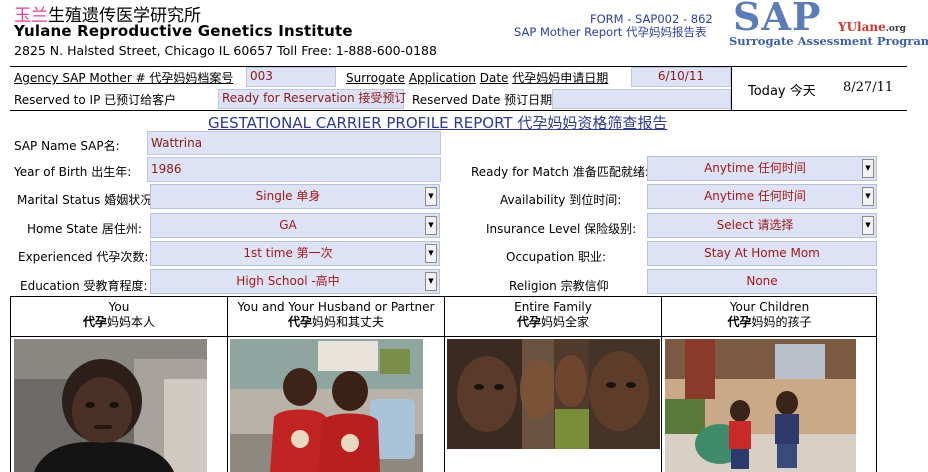  What do you see at coordinates (83, 257) in the screenshot?
I see `experience-label: Experienced 代孕次数:` at bounding box center [83, 257].